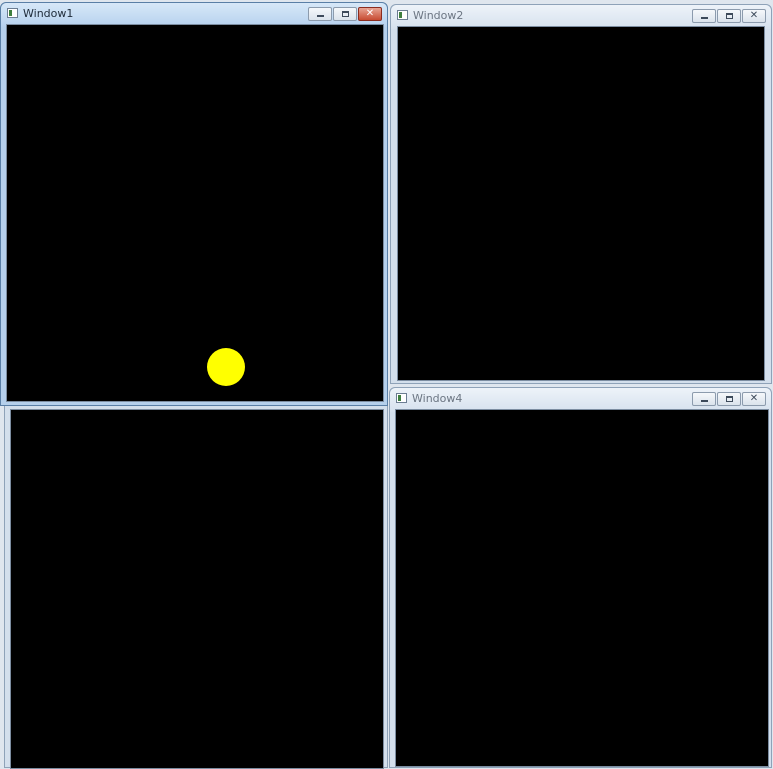  Describe the element at coordinates (438, 15) in the screenshot. I see `window2-title: Window2` at that location.